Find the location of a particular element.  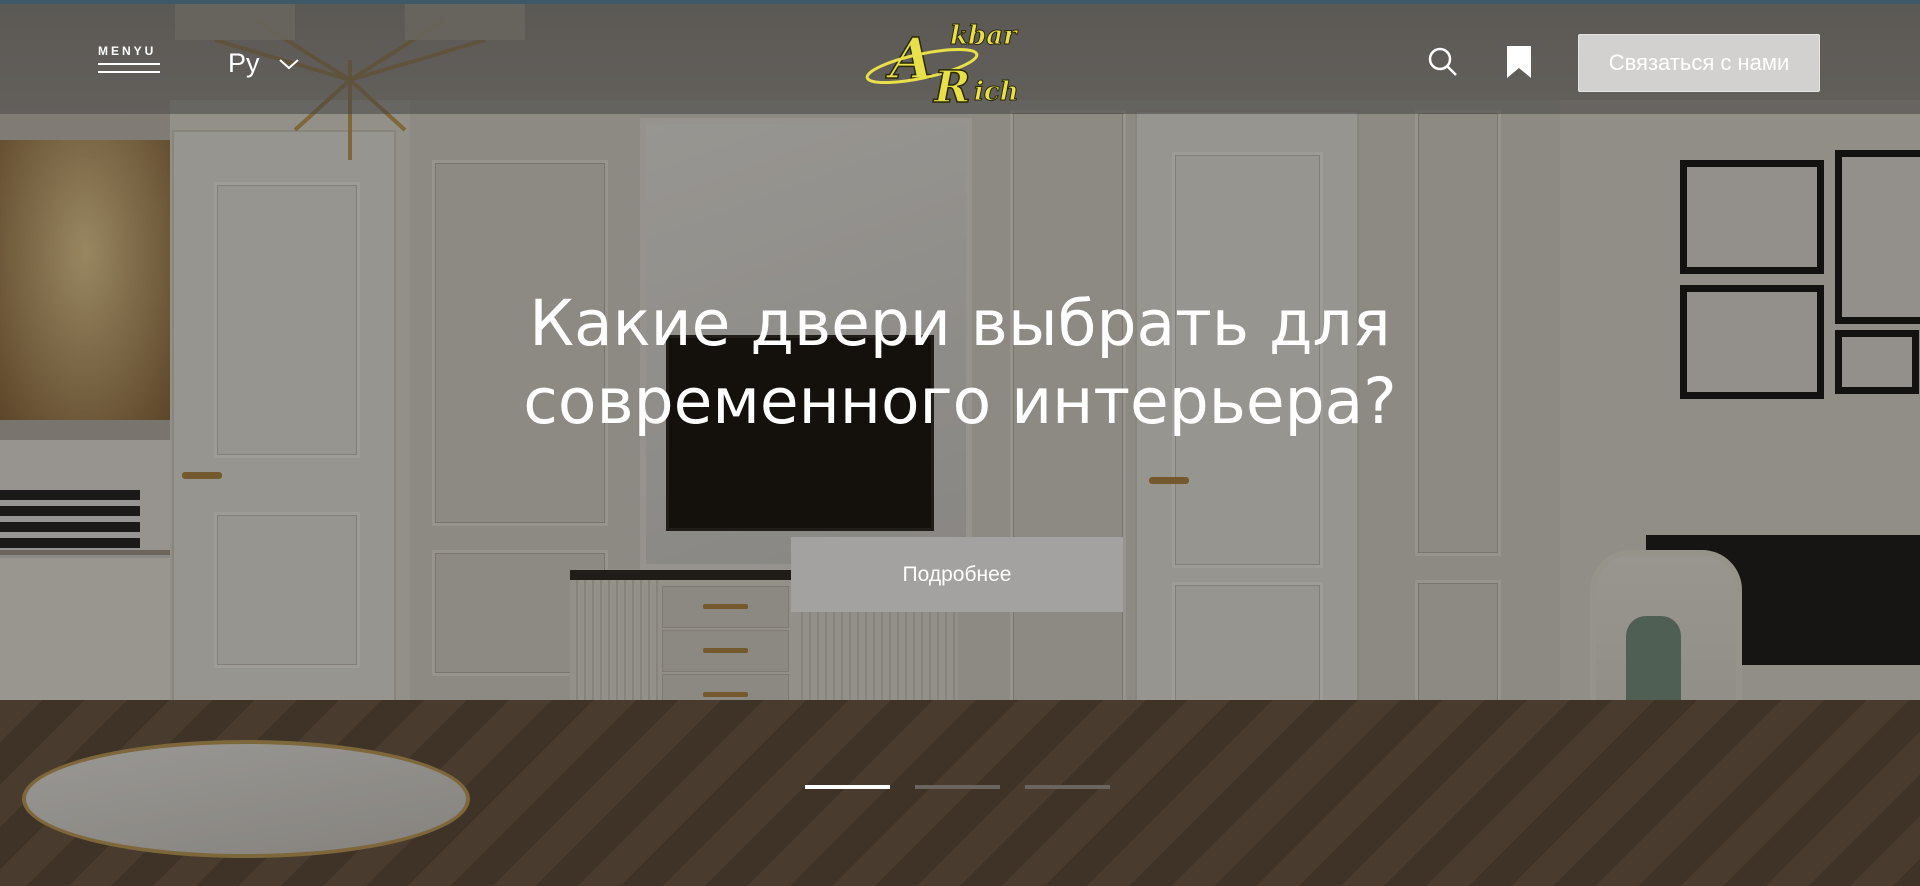

site-header: MENYU Ру kbar A R ich Связаться с нами is located at coordinates (960, 59).